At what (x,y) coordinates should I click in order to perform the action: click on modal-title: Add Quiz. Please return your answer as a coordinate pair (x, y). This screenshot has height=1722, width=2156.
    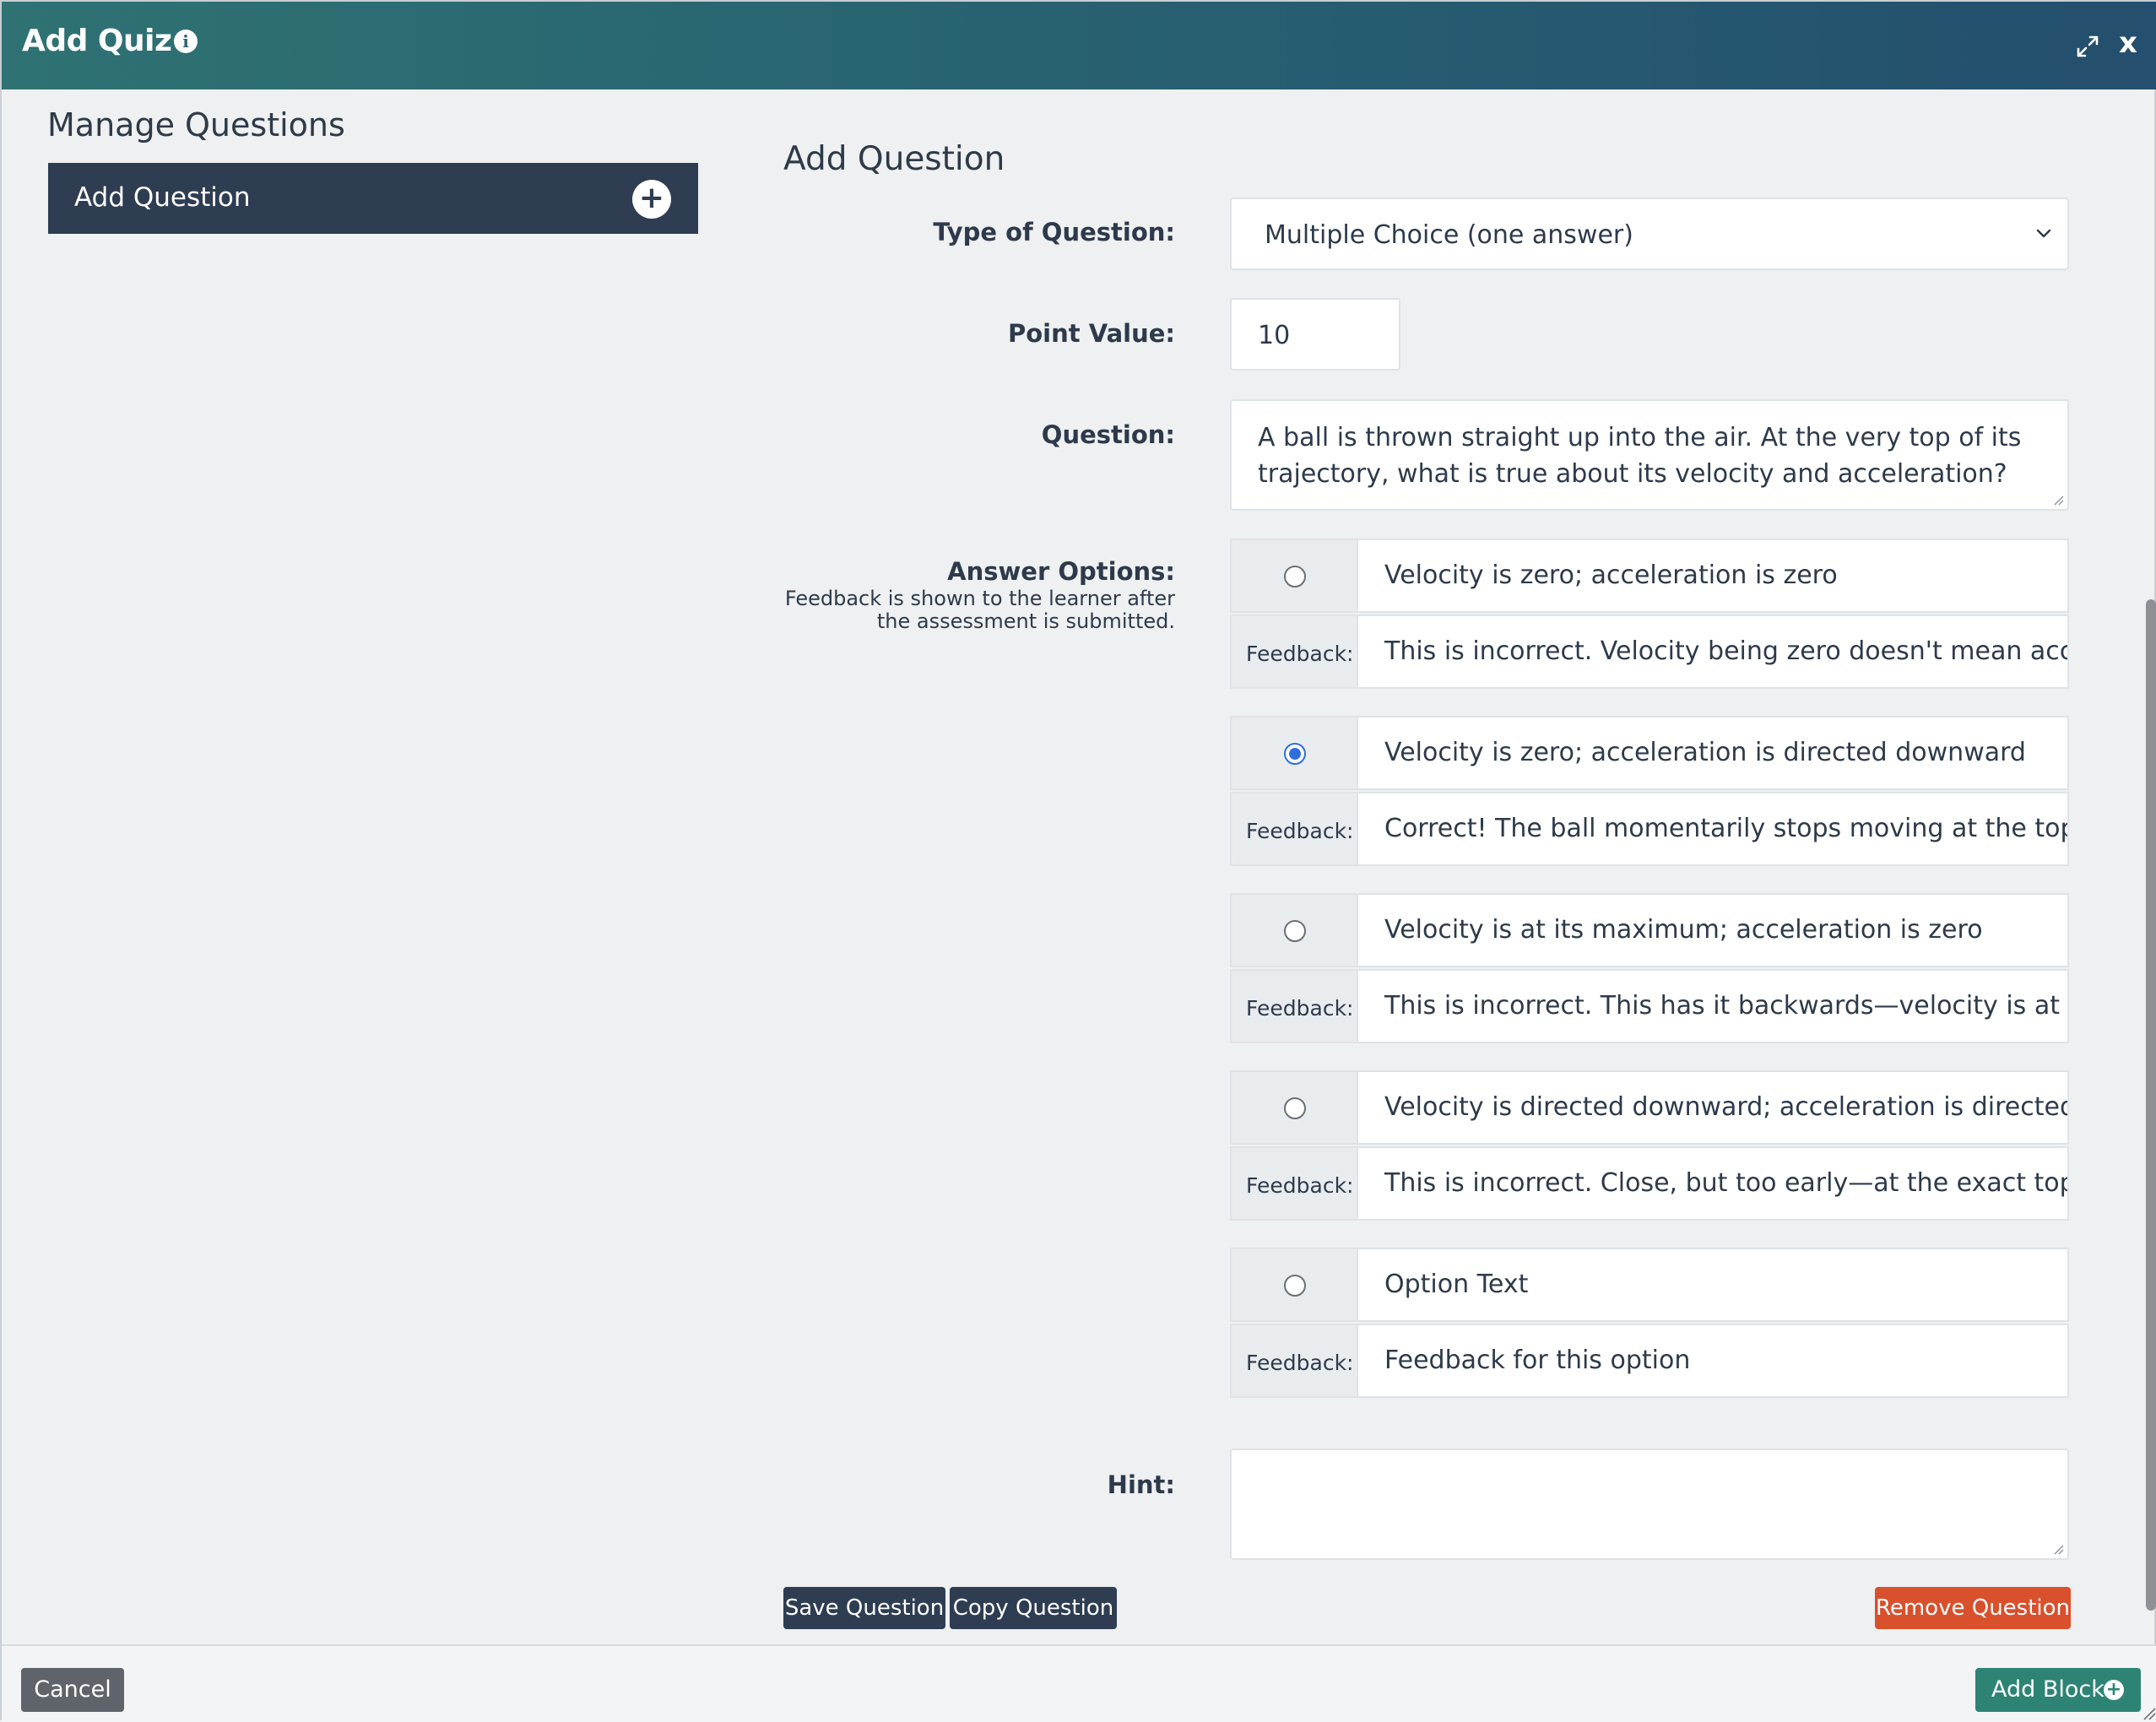
    Looking at the image, I should click on (97, 41).